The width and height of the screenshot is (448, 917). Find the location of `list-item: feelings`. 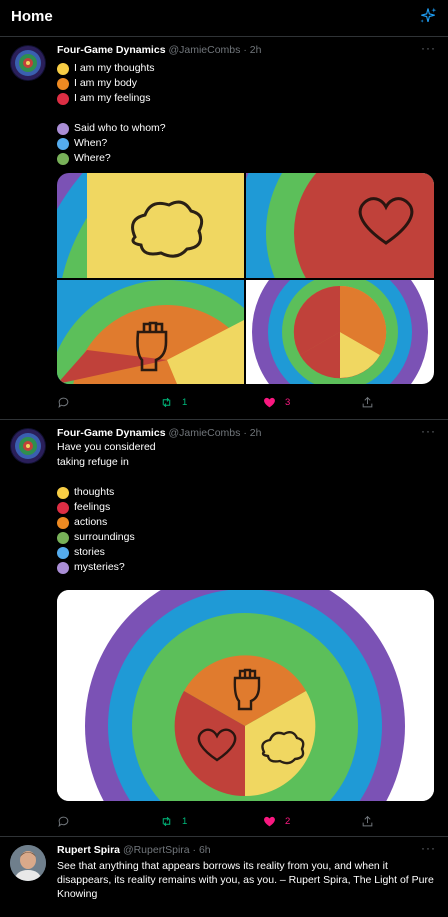

list-item: feelings is located at coordinates (246, 507).